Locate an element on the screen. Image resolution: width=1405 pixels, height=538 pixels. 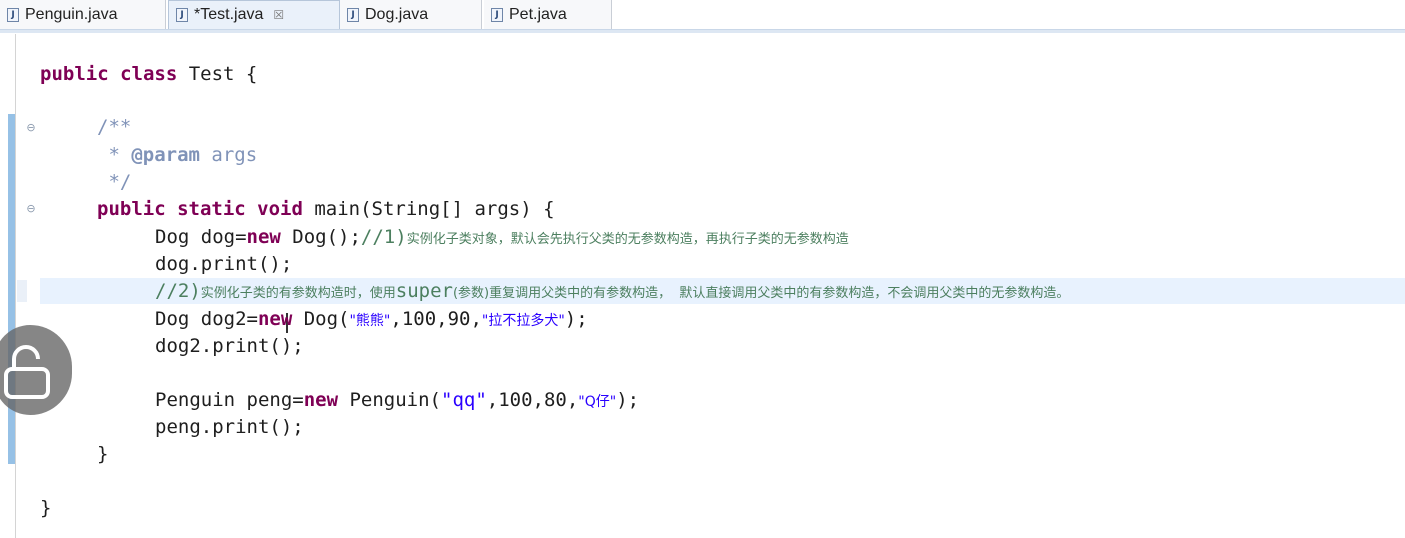
code-line-14: } is located at coordinates (45, 508).